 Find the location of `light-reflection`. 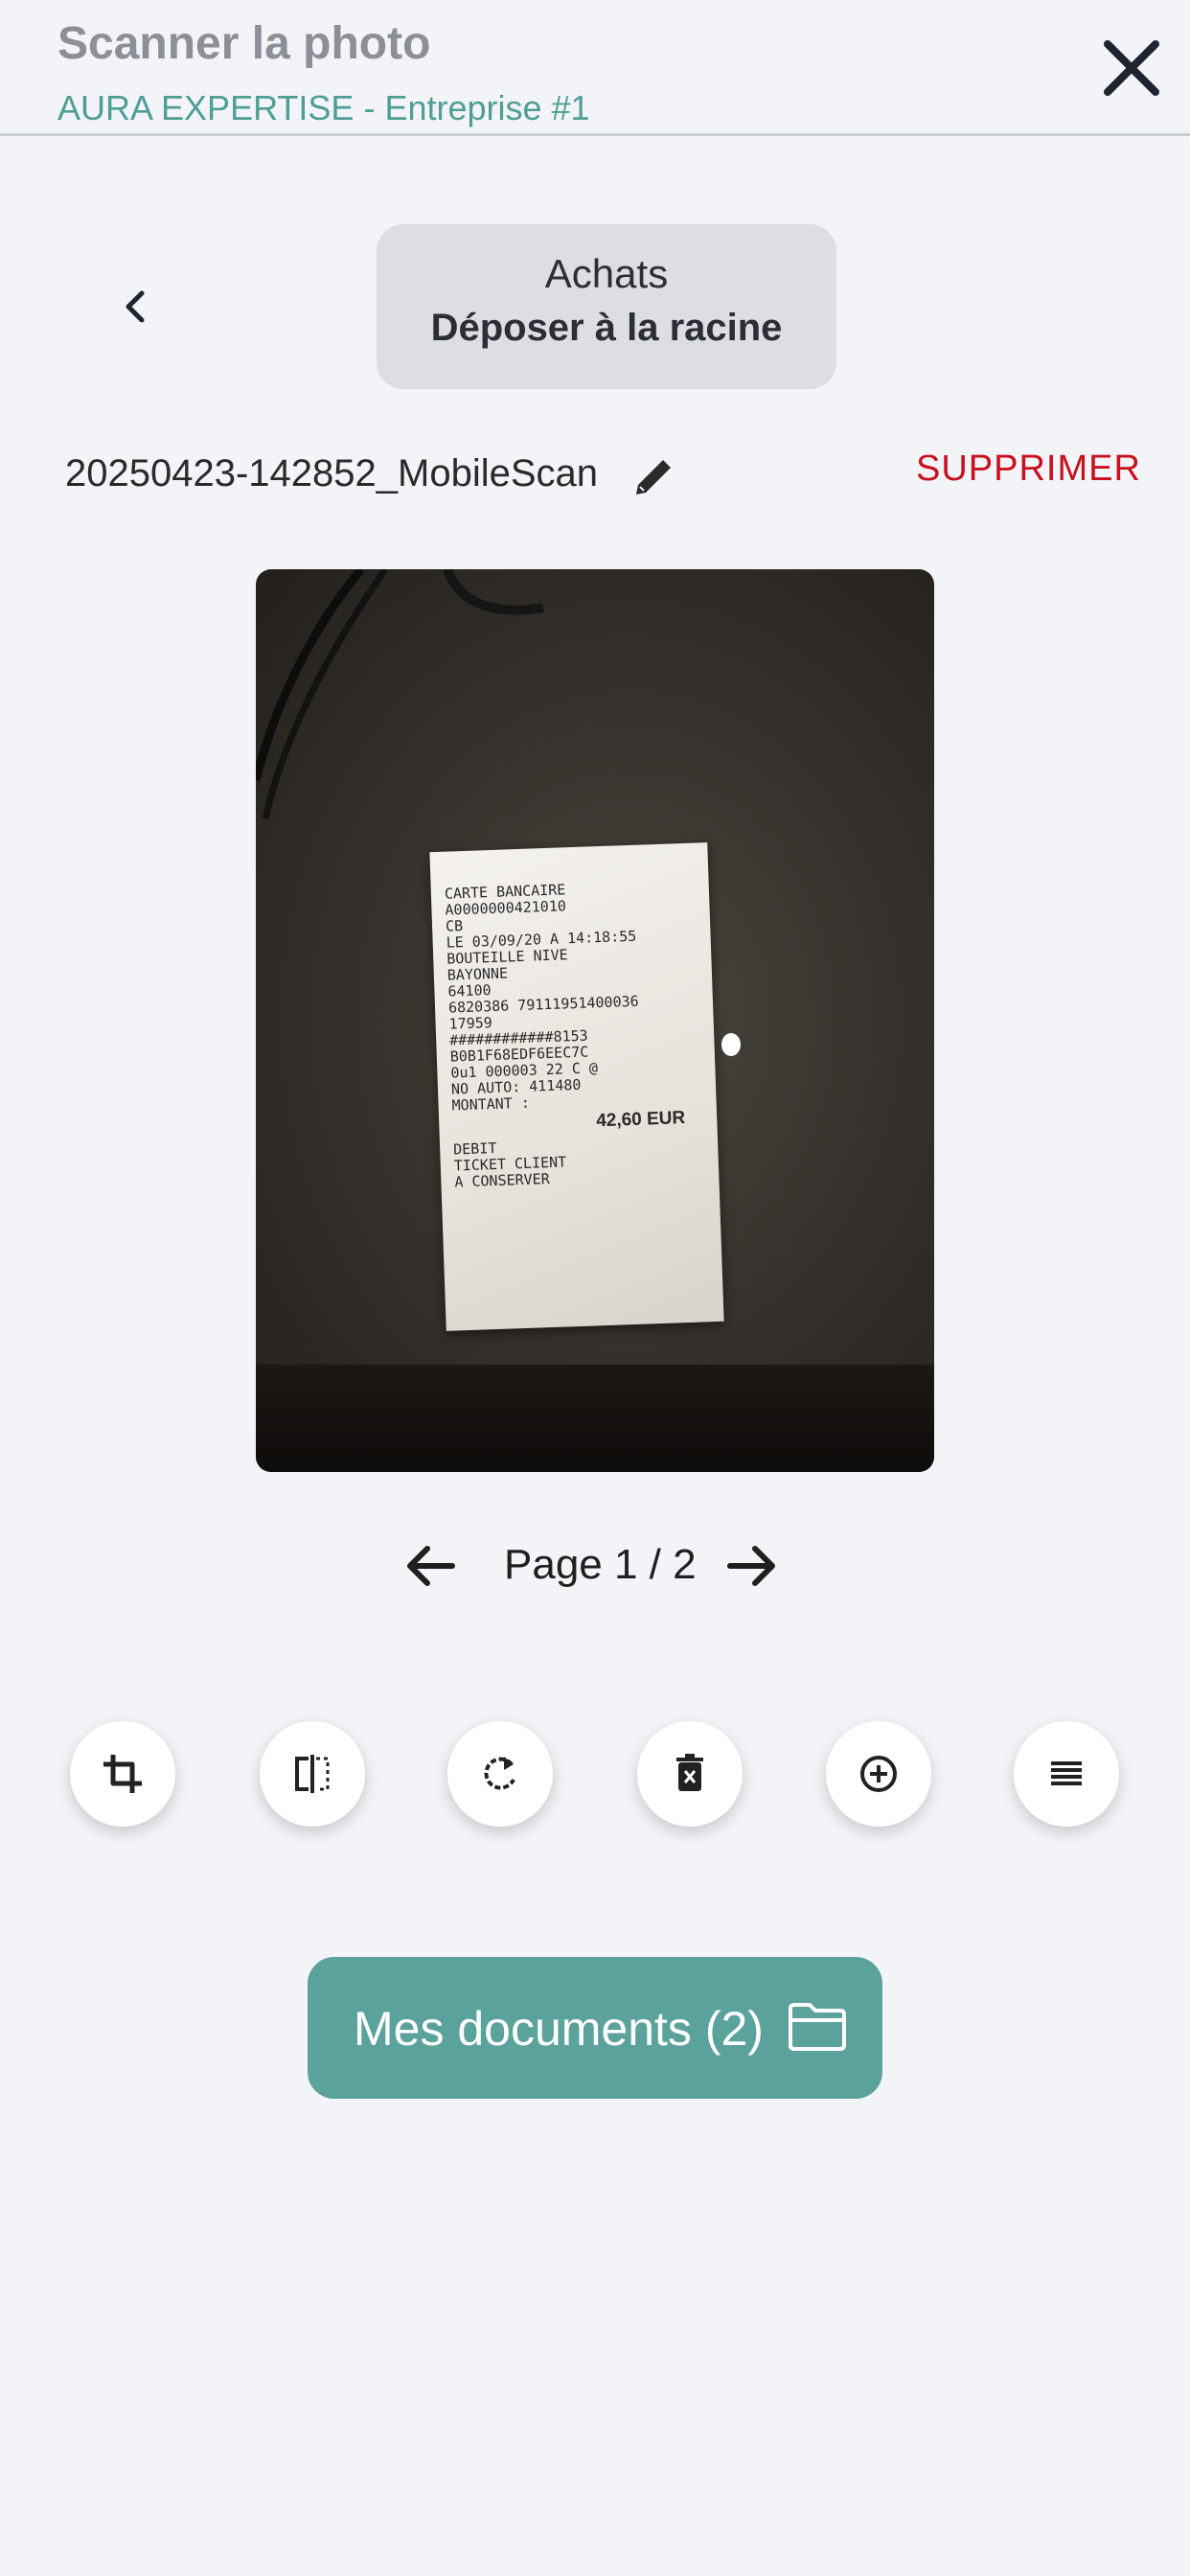

light-reflection is located at coordinates (731, 1044).